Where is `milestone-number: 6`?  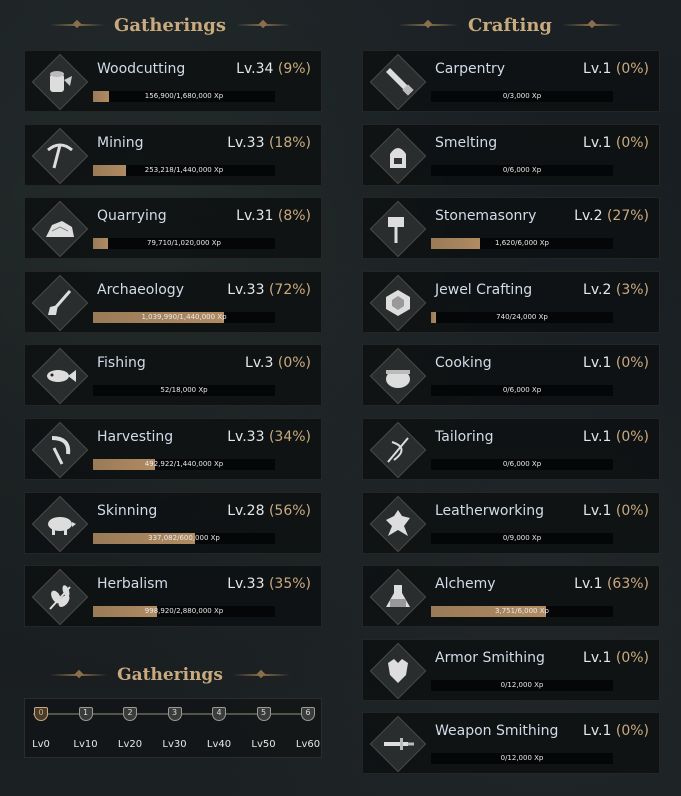
milestone-number: 6 is located at coordinates (308, 712).